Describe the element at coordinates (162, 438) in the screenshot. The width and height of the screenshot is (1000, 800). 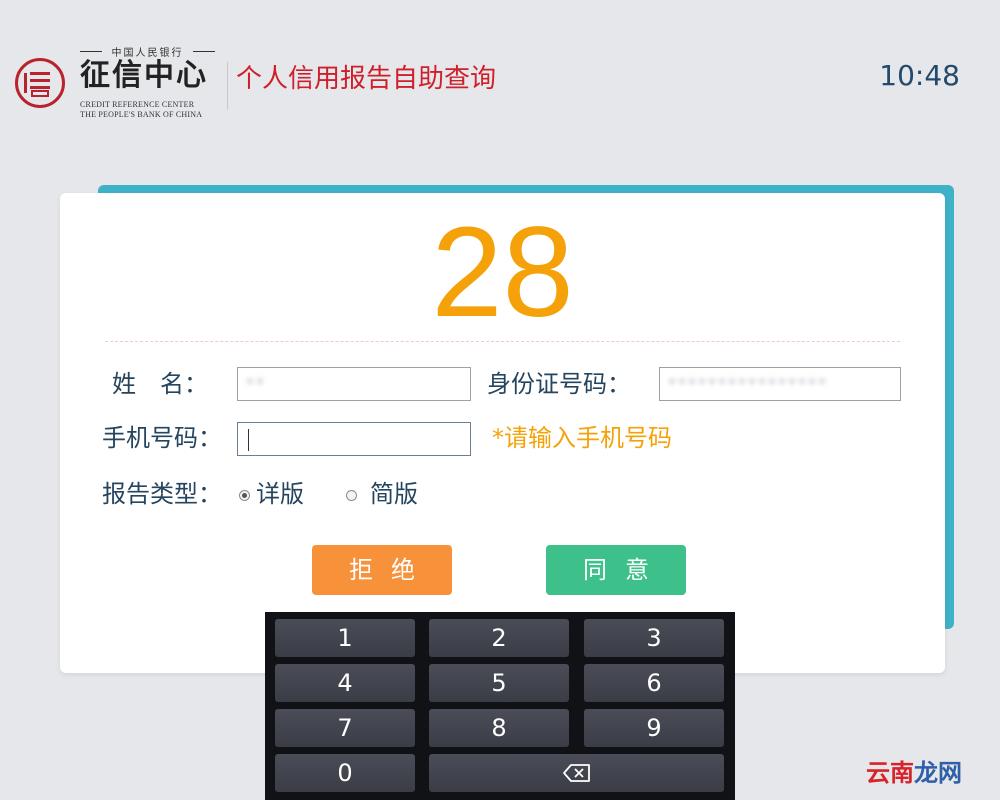
I see `phone-label: 手机号码：` at that location.